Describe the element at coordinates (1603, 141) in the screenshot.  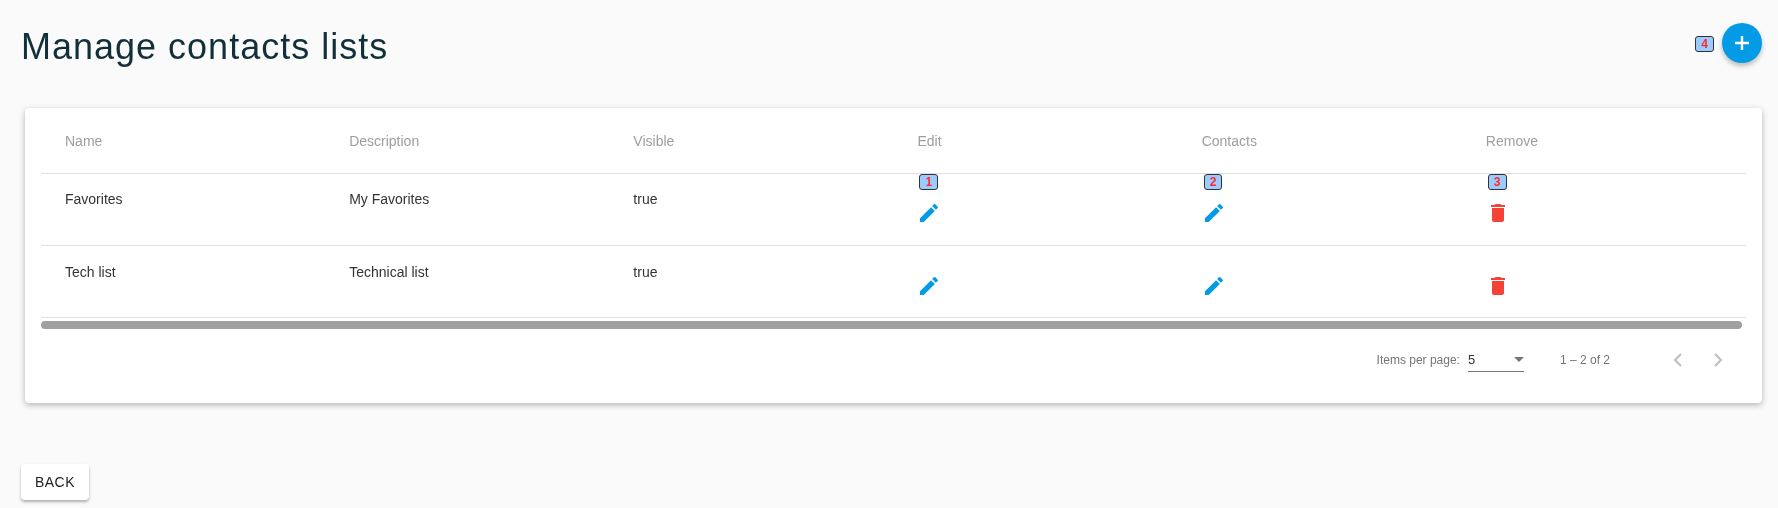
I see `column-header: Remove` at that location.